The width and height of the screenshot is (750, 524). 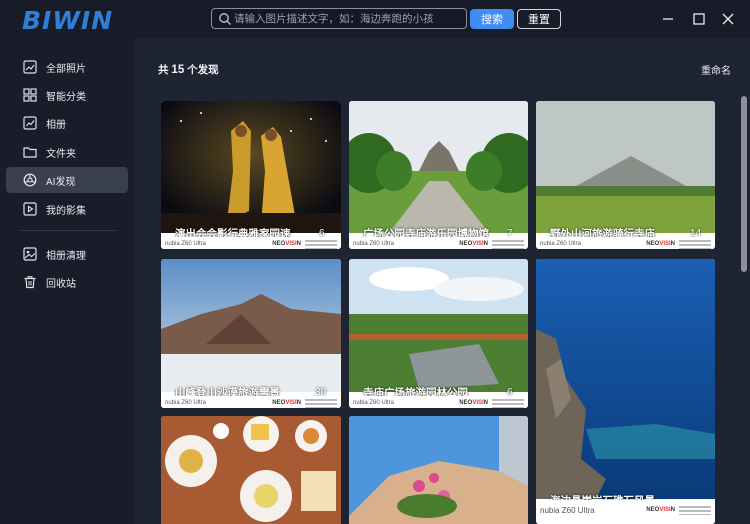 I want to click on album-card: 寺庙广场旅游园林公园 6 nubia Z60 Ultra NEOVISIN, so click(x=438, y=333).